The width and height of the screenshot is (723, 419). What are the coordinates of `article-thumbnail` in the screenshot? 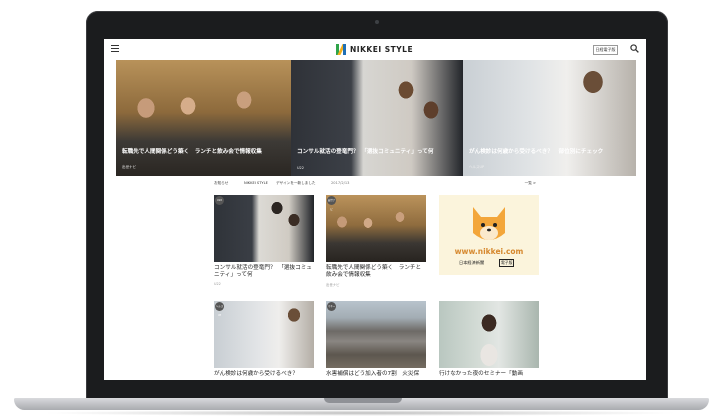 It's located at (489, 334).